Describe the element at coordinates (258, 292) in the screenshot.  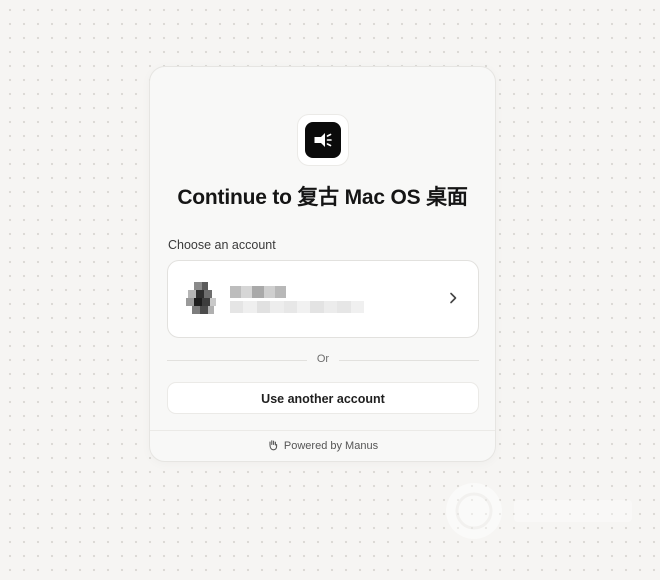
I see `account-name-redacted` at that location.